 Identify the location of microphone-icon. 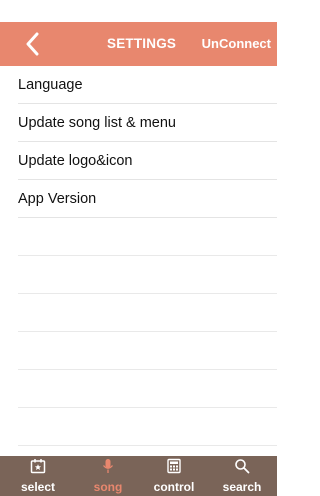
(108, 467).